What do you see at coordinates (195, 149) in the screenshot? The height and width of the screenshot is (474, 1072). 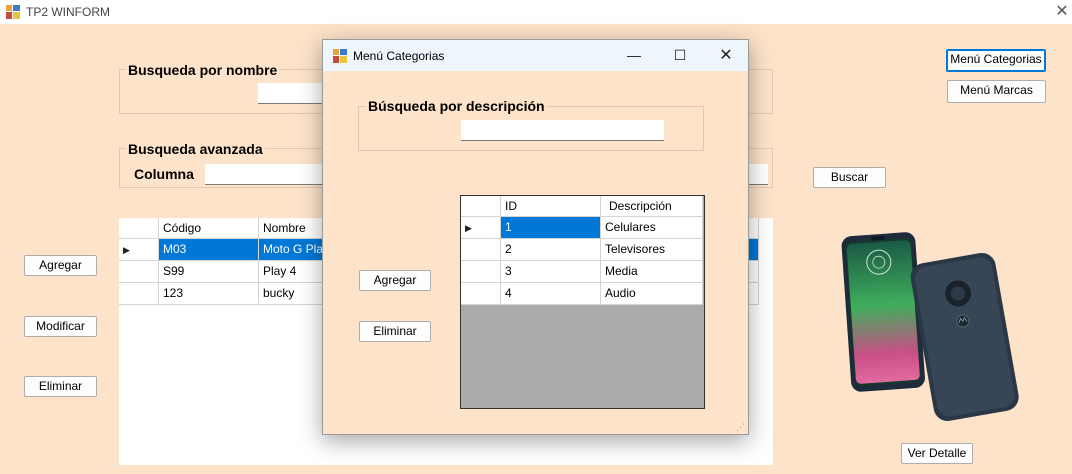 I see `advanced-search-title: Busqueda avanzada` at bounding box center [195, 149].